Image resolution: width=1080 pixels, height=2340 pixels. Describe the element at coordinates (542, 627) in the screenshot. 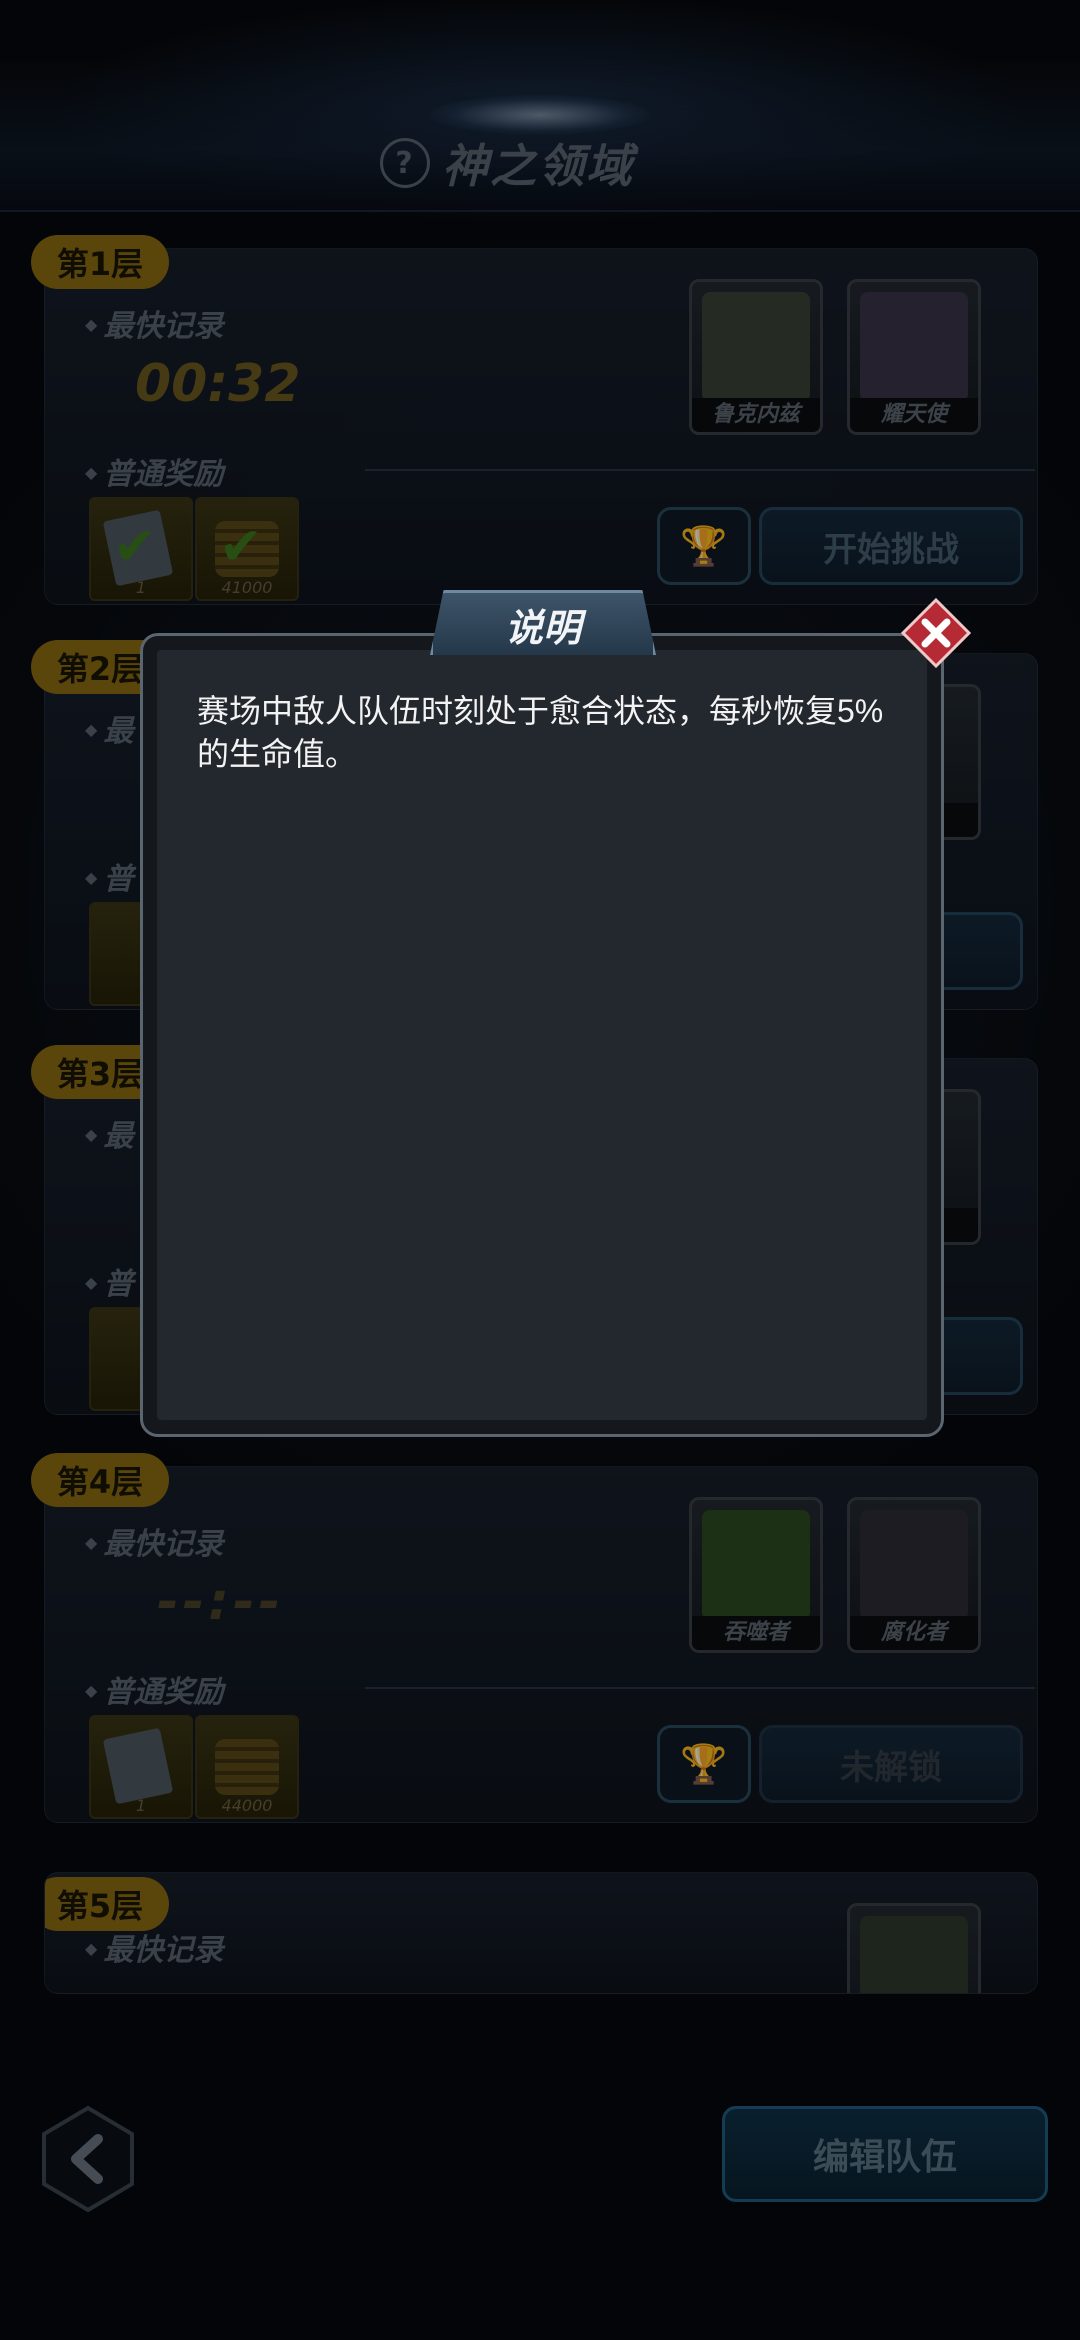

I see `dialog-title: 说明` at that location.